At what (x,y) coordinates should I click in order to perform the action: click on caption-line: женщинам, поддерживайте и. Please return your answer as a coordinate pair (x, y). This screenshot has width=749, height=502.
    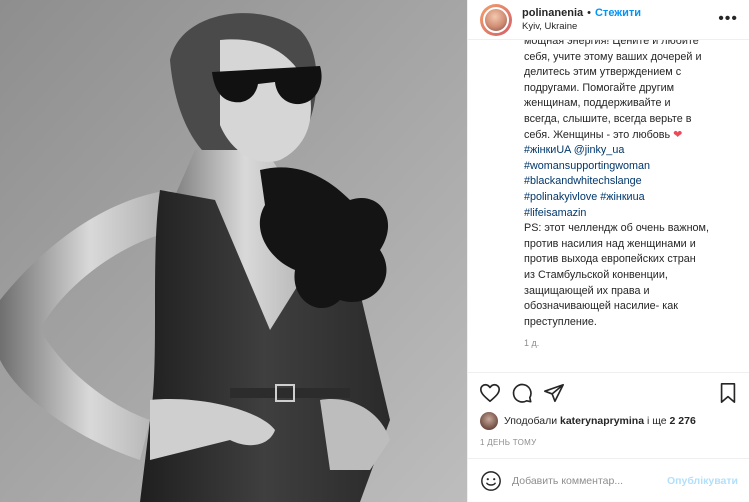
    Looking at the image, I should click on (597, 103).